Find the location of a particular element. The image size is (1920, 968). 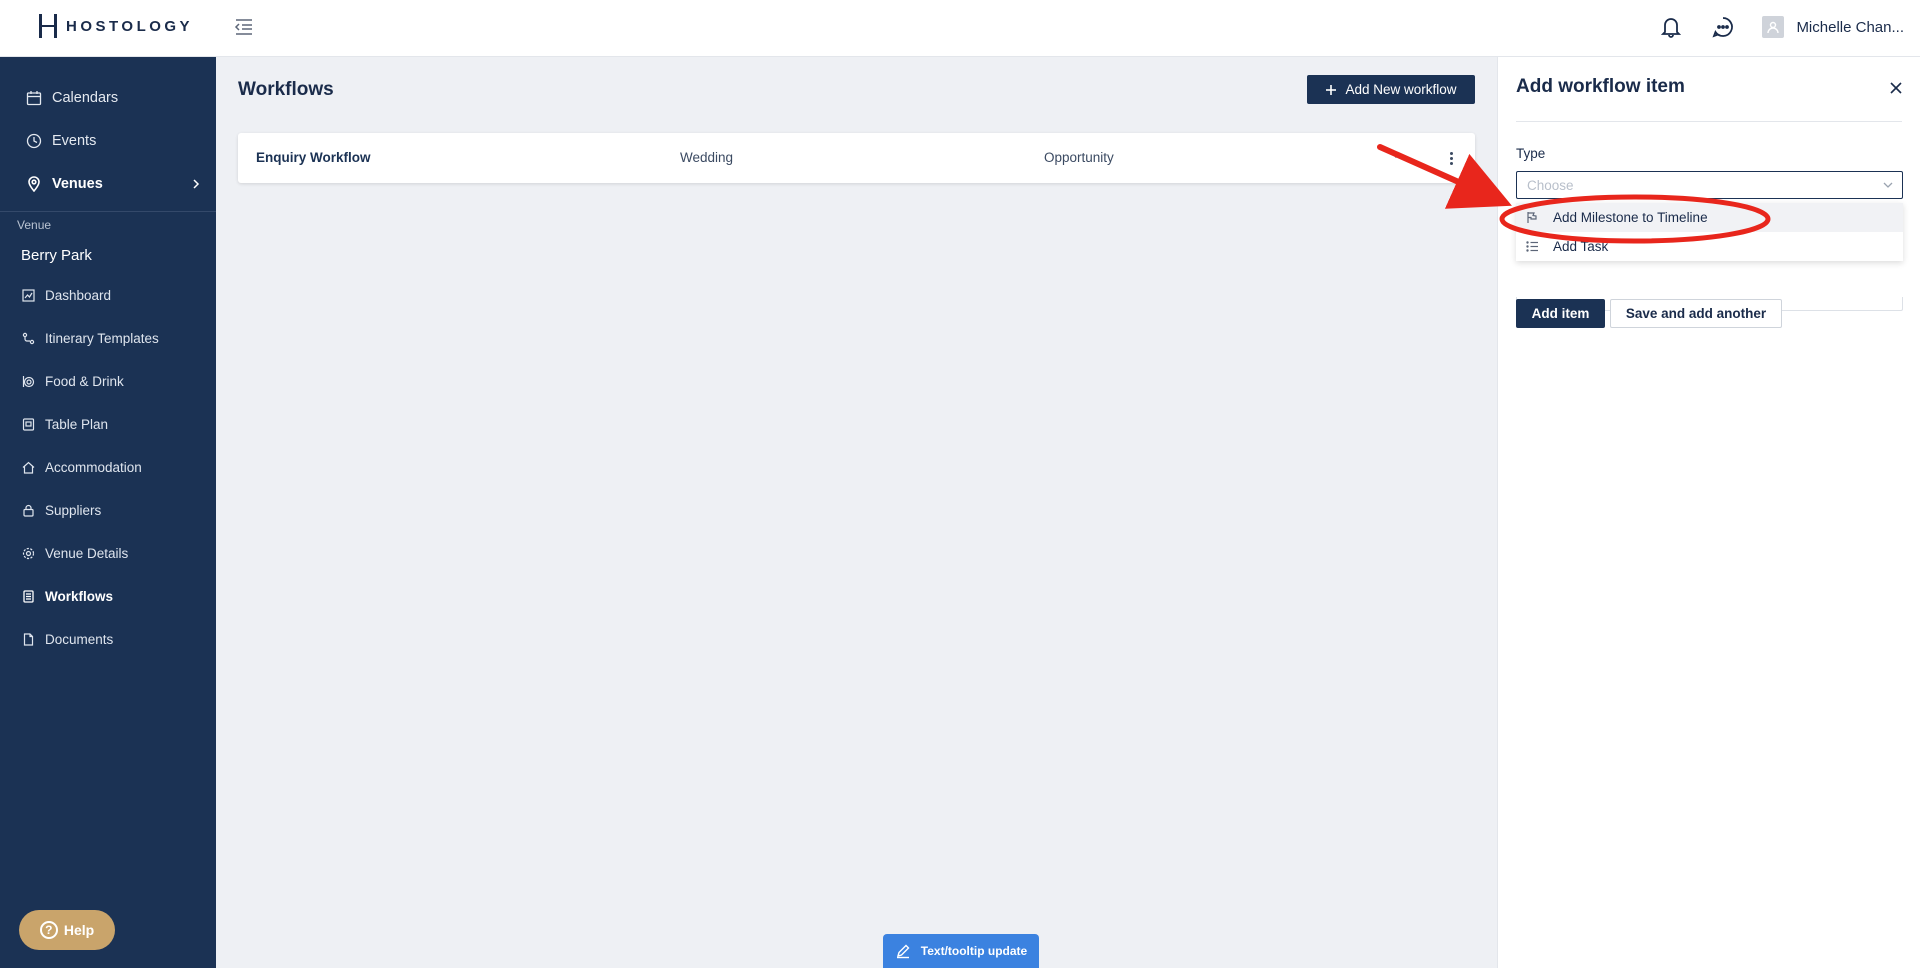

list-icon is located at coordinates (1532, 246).